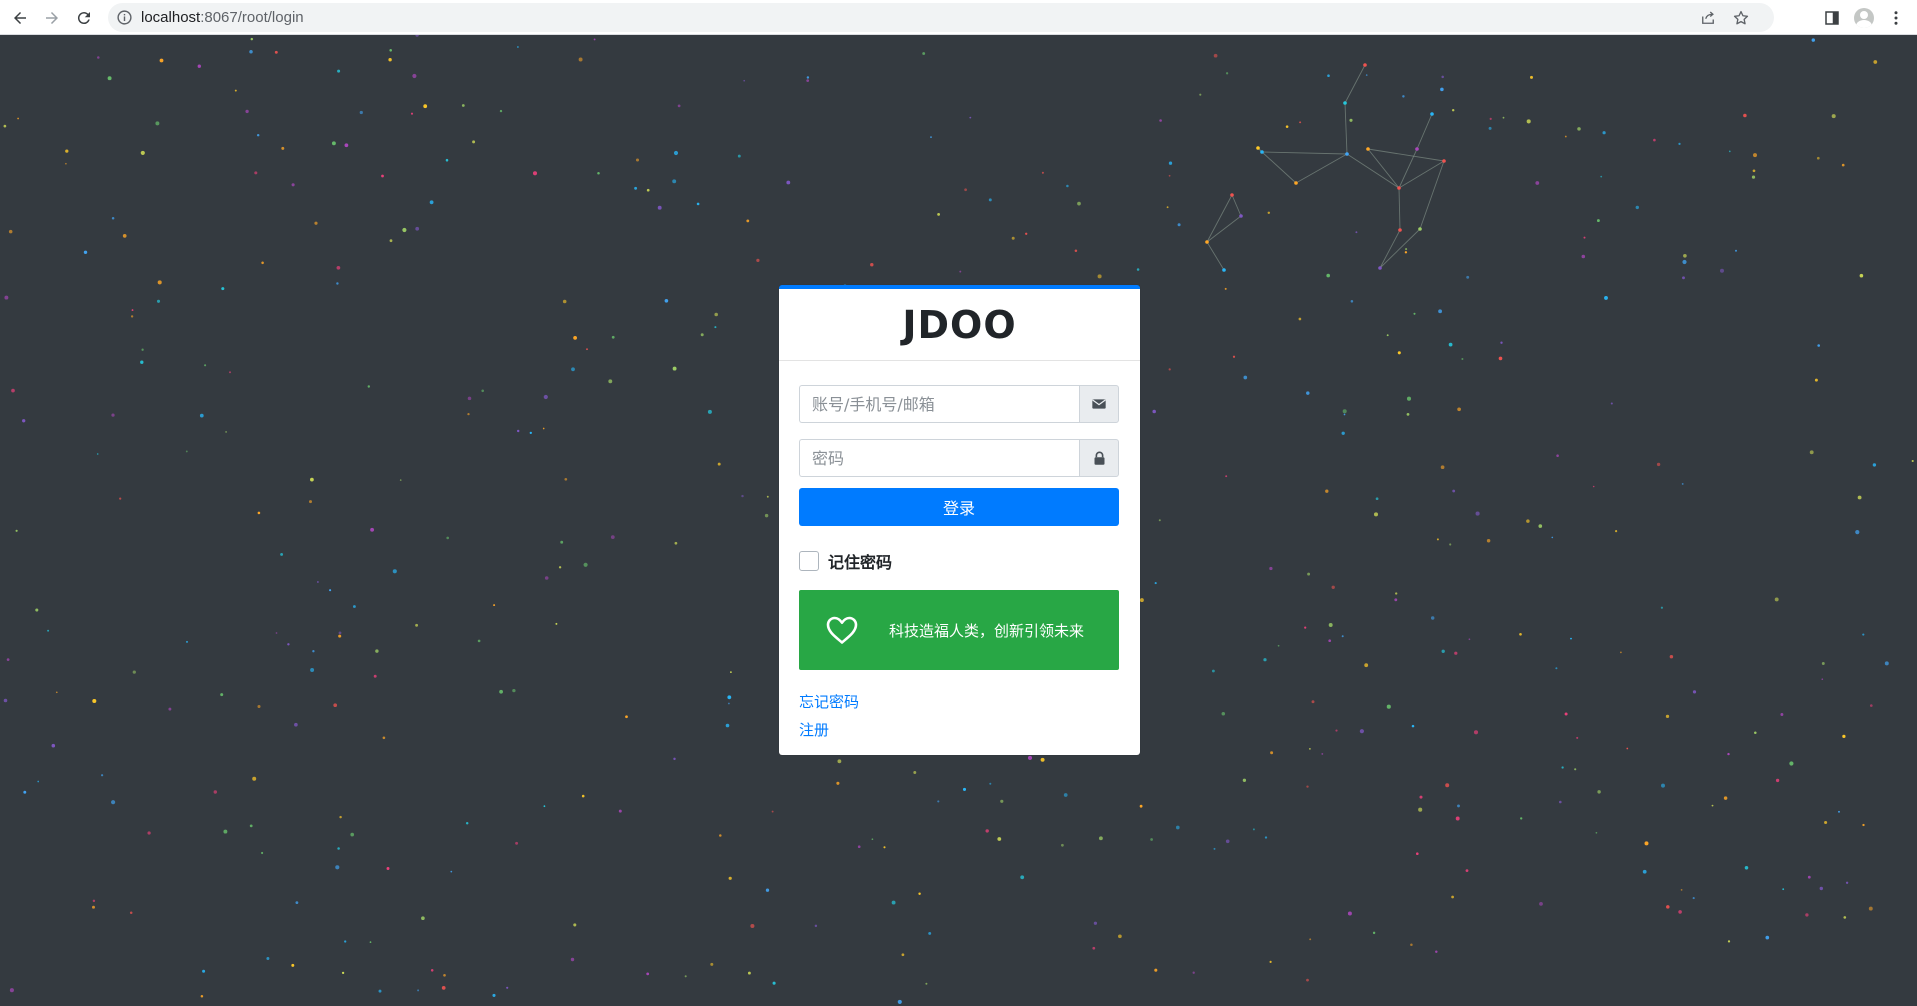 This screenshot has width=1917, height=1006. What do you see at coordinates (1864, 18) in the screenshot?
I see `profile-avatar` at bounding box center [1864, 18].